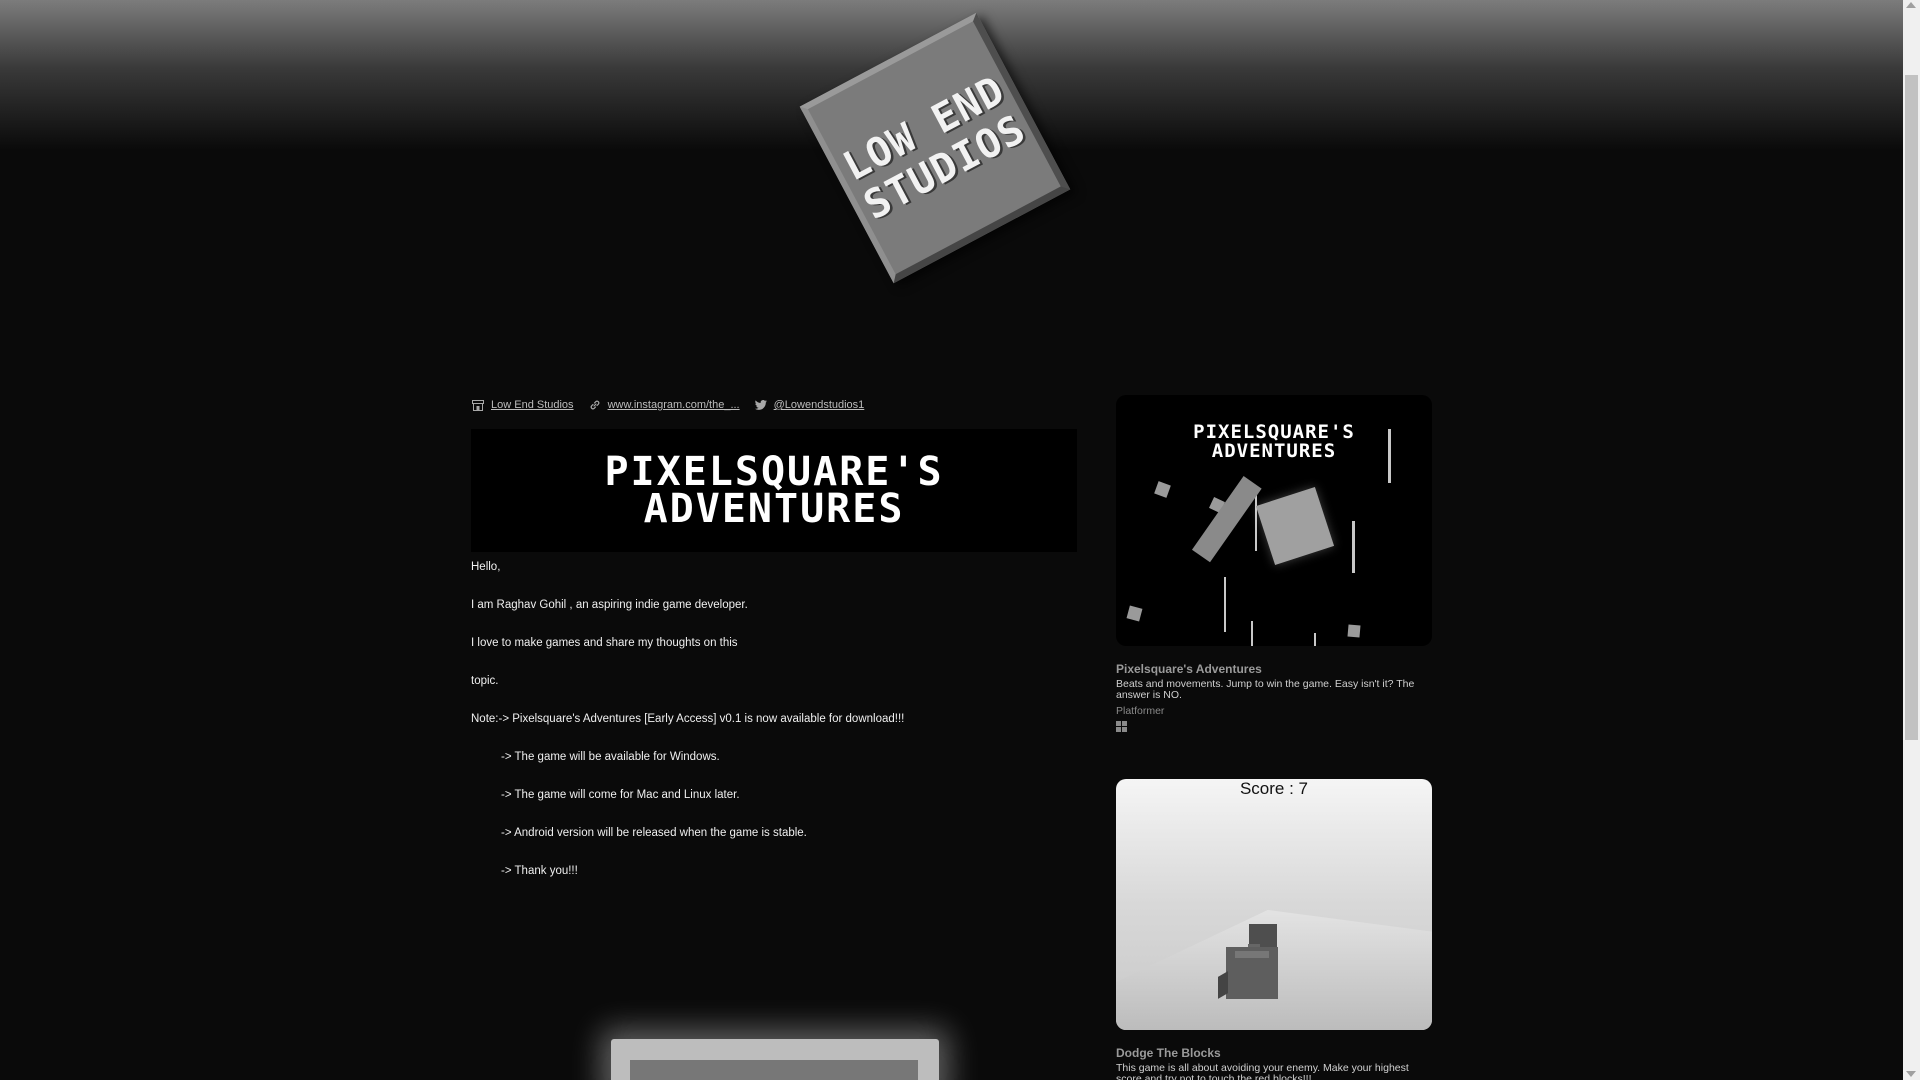 The height and width of the screenshot is (1080, 1920). Describe the element at coordinates (1295, 526) in the screenshot. I see `player-square` at that location.